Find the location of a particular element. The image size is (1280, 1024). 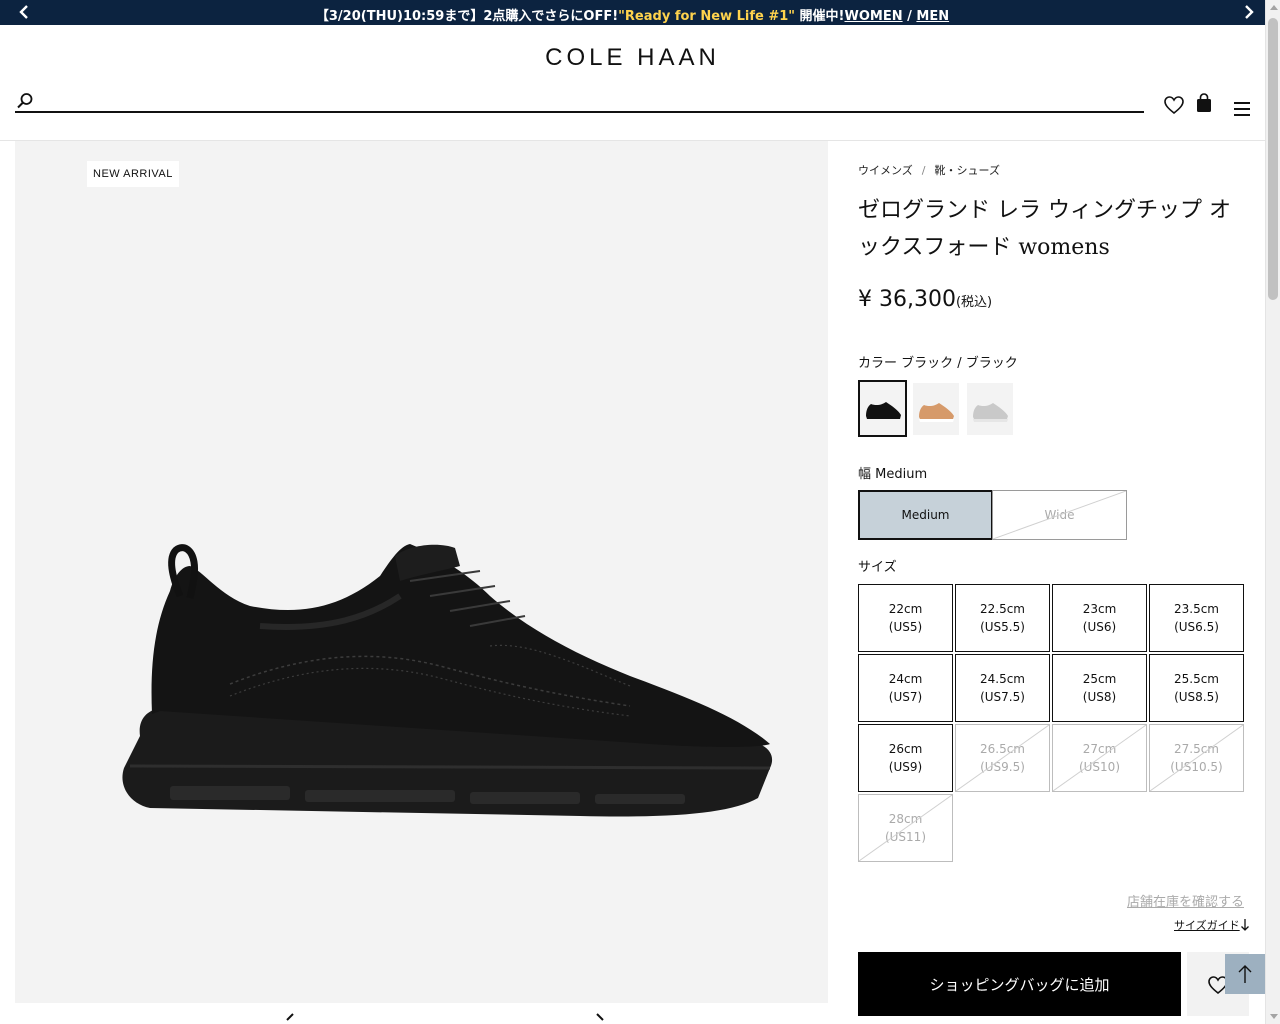

size-cm: 23cm is located at coordinates (1099, 609).